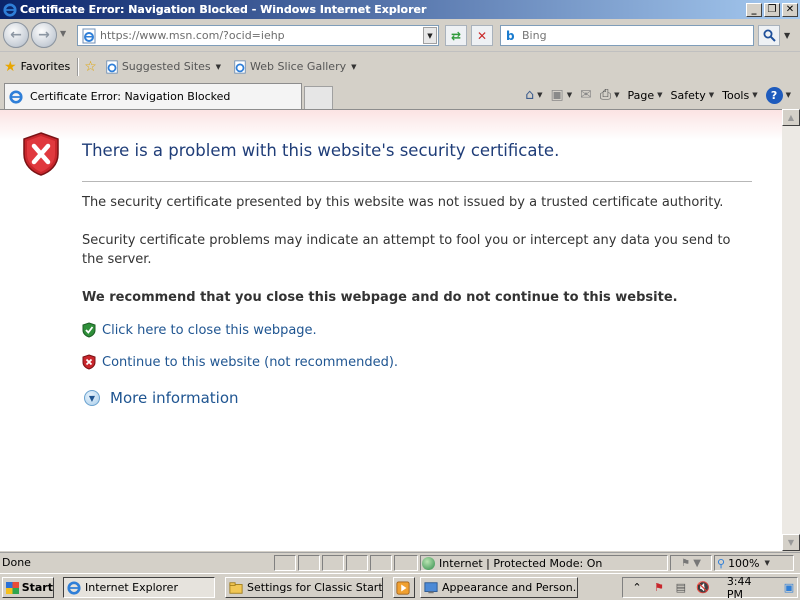 The width and height of the screenshot is (800, 600). I want to click on system-clock: 3:44 PM, so click(749, 587).